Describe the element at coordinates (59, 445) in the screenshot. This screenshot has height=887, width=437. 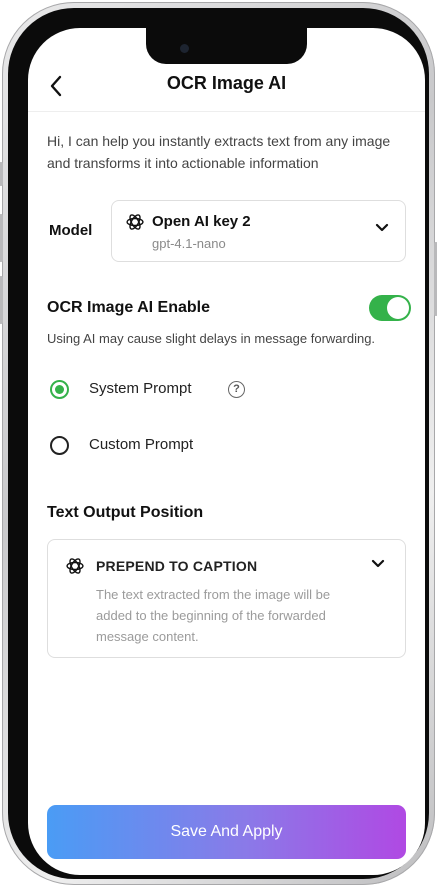
I see `radio-button-unchecked` at that location.